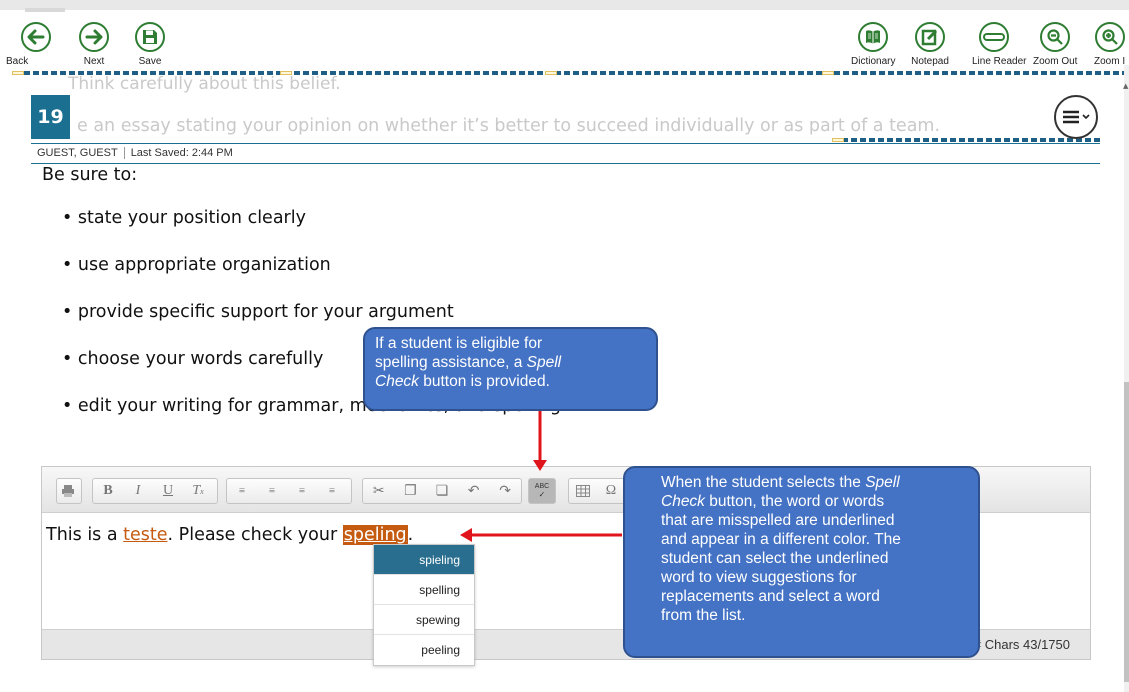  What do you see at coordinates (781, 539) in the screenshot?
I see `callout-line: and appear in a different color. The` at bounding box center [781, 539].